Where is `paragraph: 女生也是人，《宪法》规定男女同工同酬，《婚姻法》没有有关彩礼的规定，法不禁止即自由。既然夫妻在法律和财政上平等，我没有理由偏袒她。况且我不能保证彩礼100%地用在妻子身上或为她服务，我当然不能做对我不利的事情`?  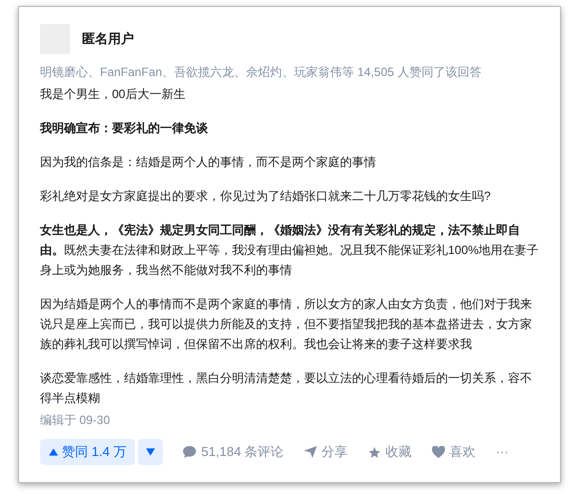 paragraph: 女生也是人，《宪法》规定男女同工同酬，《婚姻法》没有有关彩礼的规定，法不禁止即自由。既然夫妻在法律和财政上平等，我没有理由偏袒她。况且我不能保证彩礼100%地用在妻子身上或为她服务，我当然不能做对我不利的事情 is located at coordinates (289, 250).